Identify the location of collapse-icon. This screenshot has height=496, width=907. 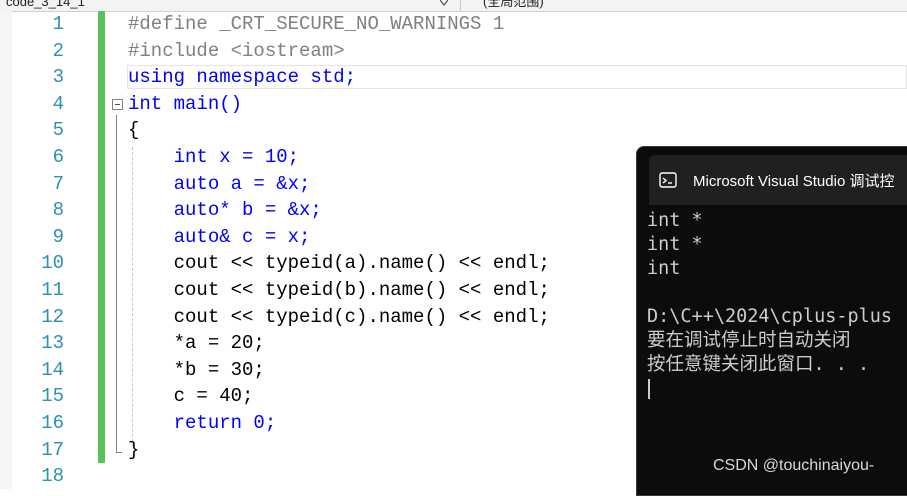
(117, 104).